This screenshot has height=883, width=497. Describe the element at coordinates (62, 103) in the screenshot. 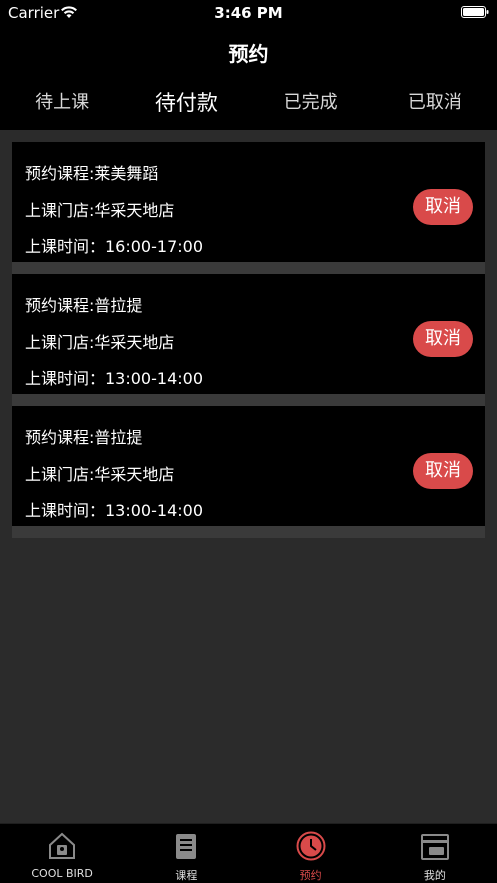

I see `tab-pending-class: 待上课` at that location.